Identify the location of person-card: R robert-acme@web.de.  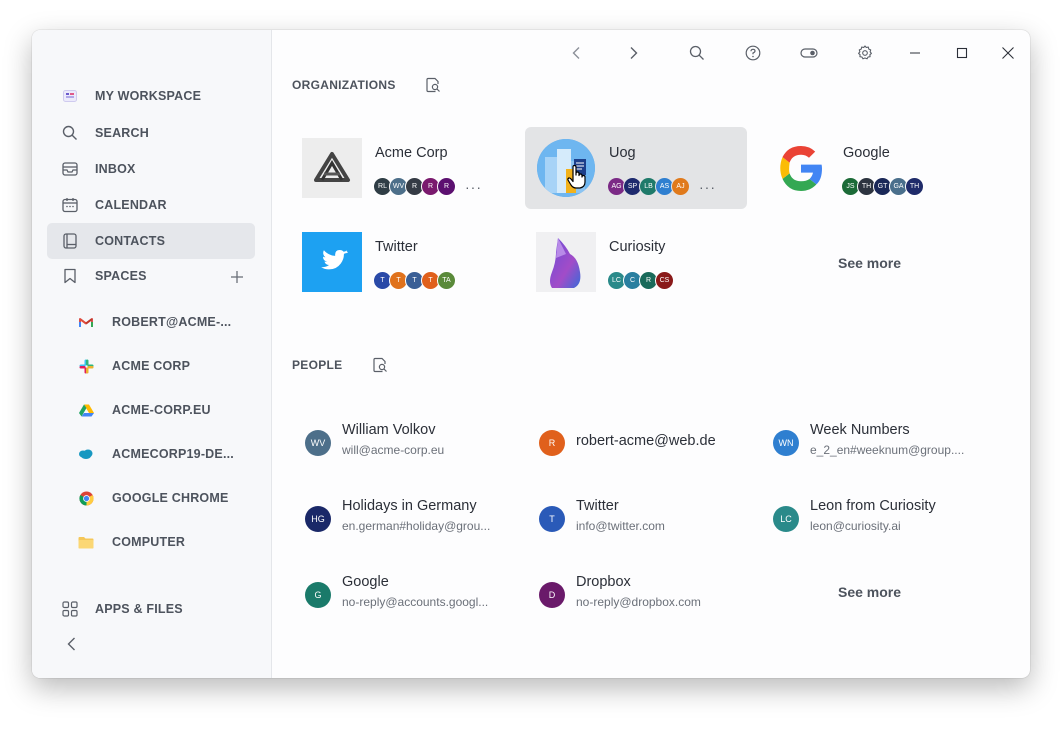
(654, 444).